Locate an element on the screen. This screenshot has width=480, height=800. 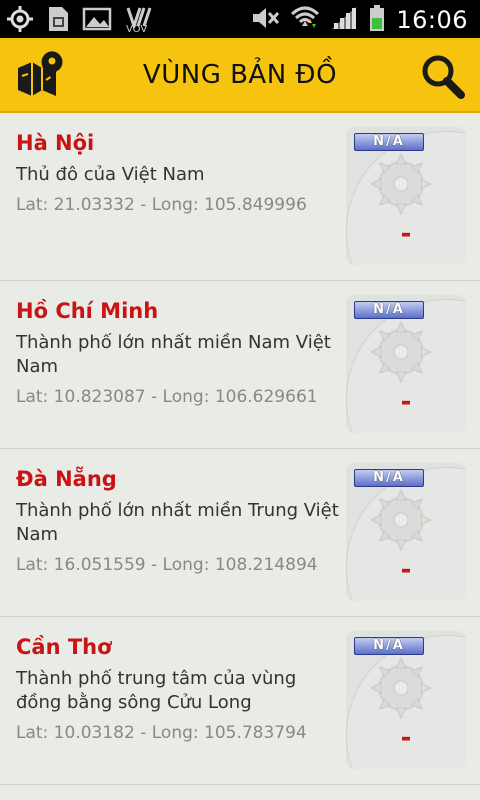
location-name: Hồ Chí Minh is located at coordinates (87, 311).